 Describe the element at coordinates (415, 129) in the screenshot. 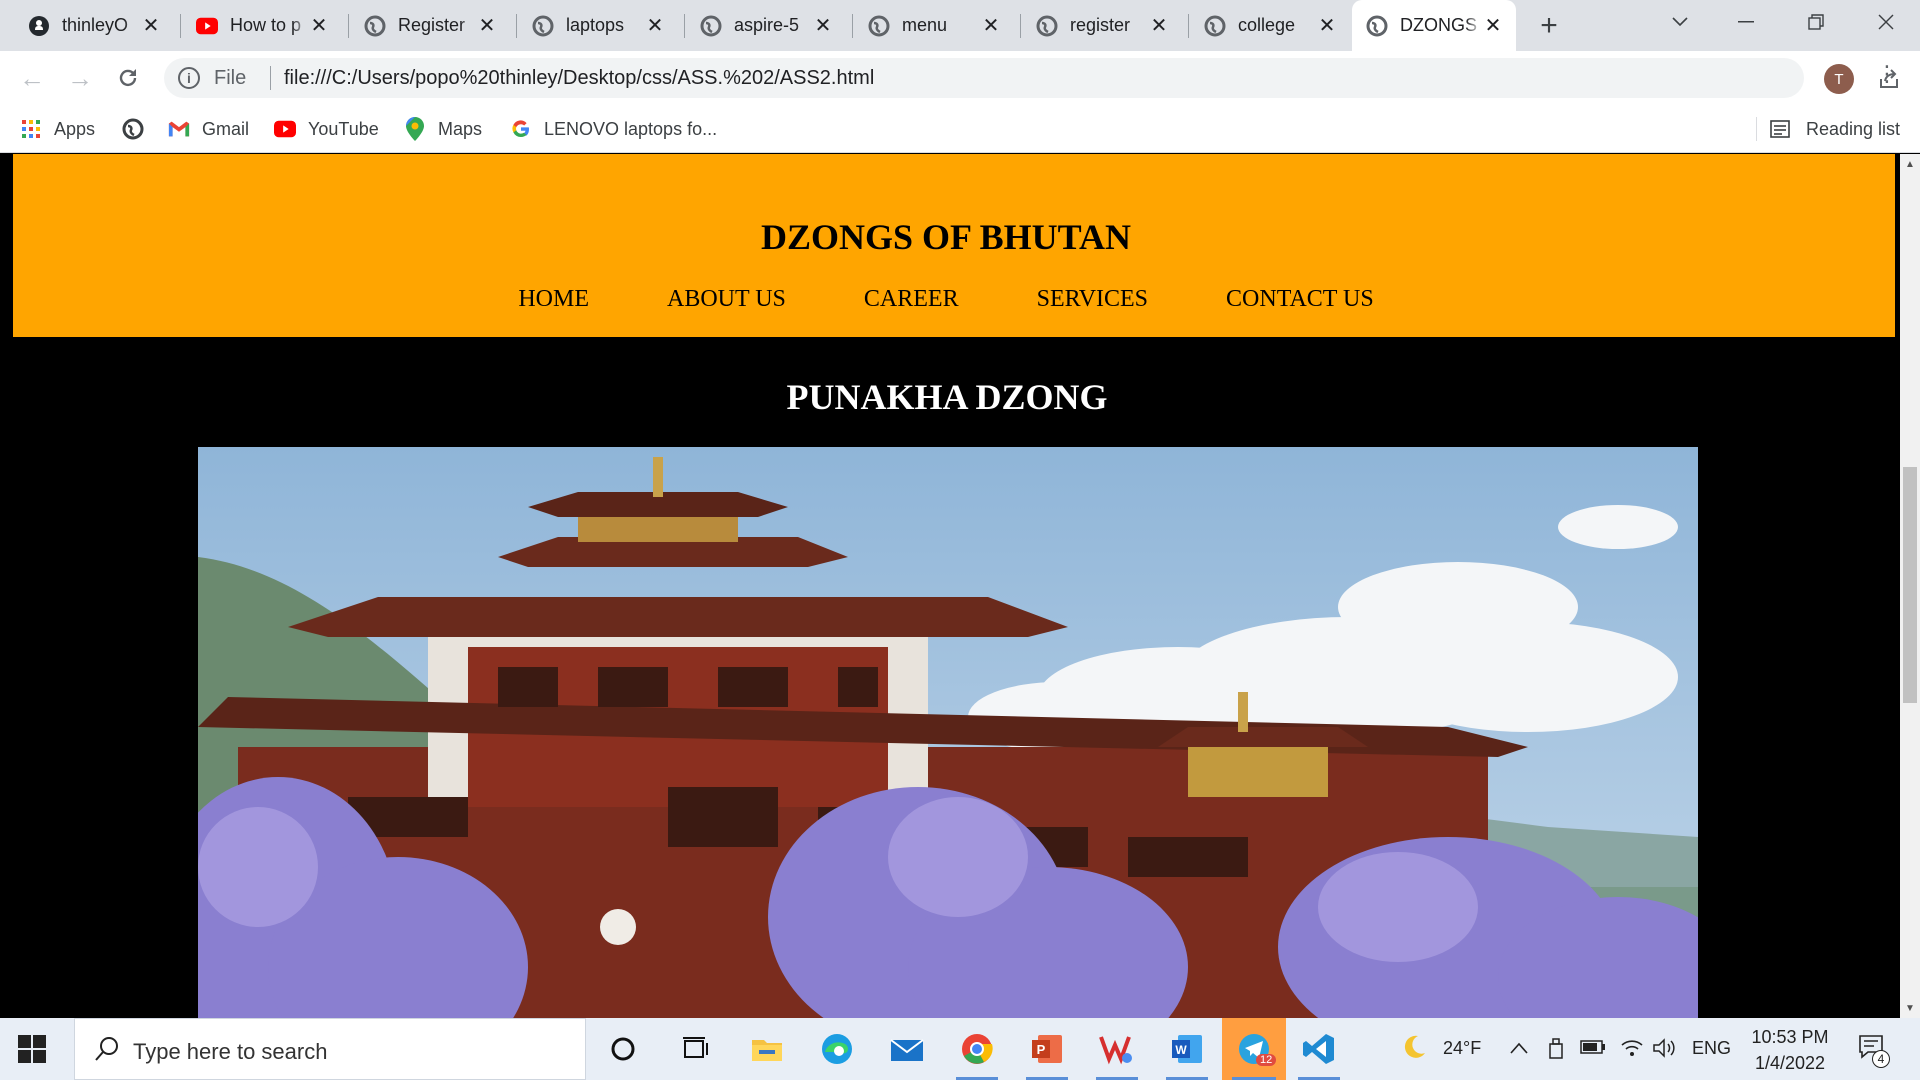

I see `maps-pin-icon` at that location.